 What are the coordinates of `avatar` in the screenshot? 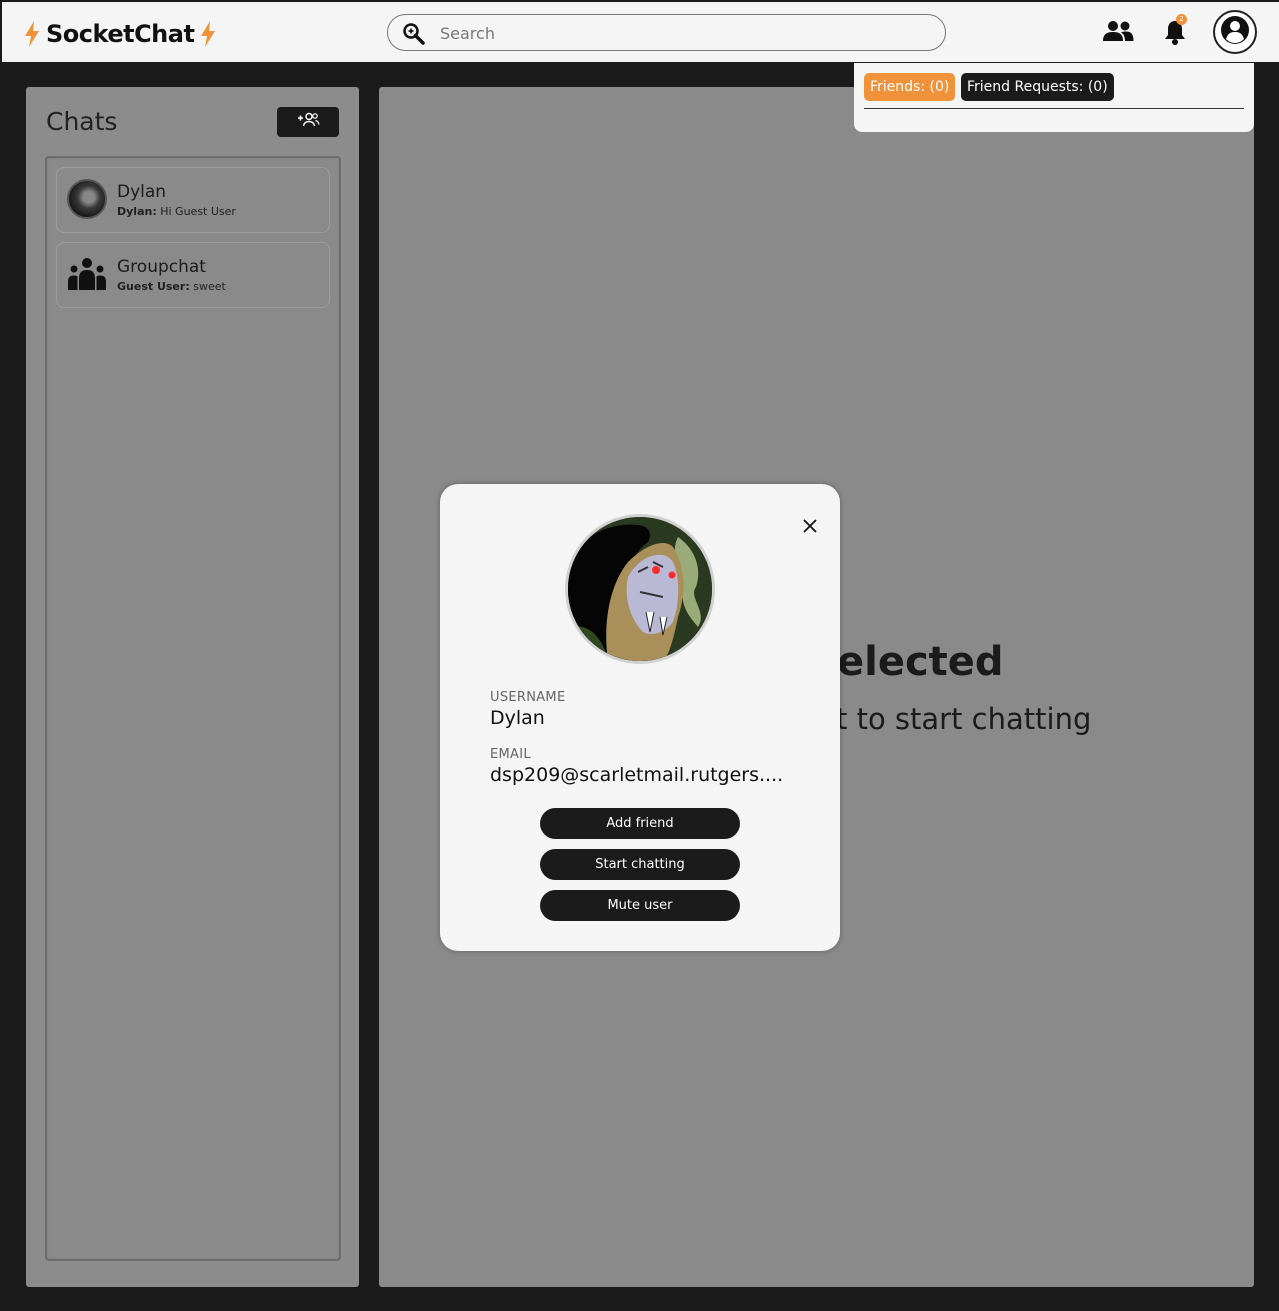 It's located at (87, 199).